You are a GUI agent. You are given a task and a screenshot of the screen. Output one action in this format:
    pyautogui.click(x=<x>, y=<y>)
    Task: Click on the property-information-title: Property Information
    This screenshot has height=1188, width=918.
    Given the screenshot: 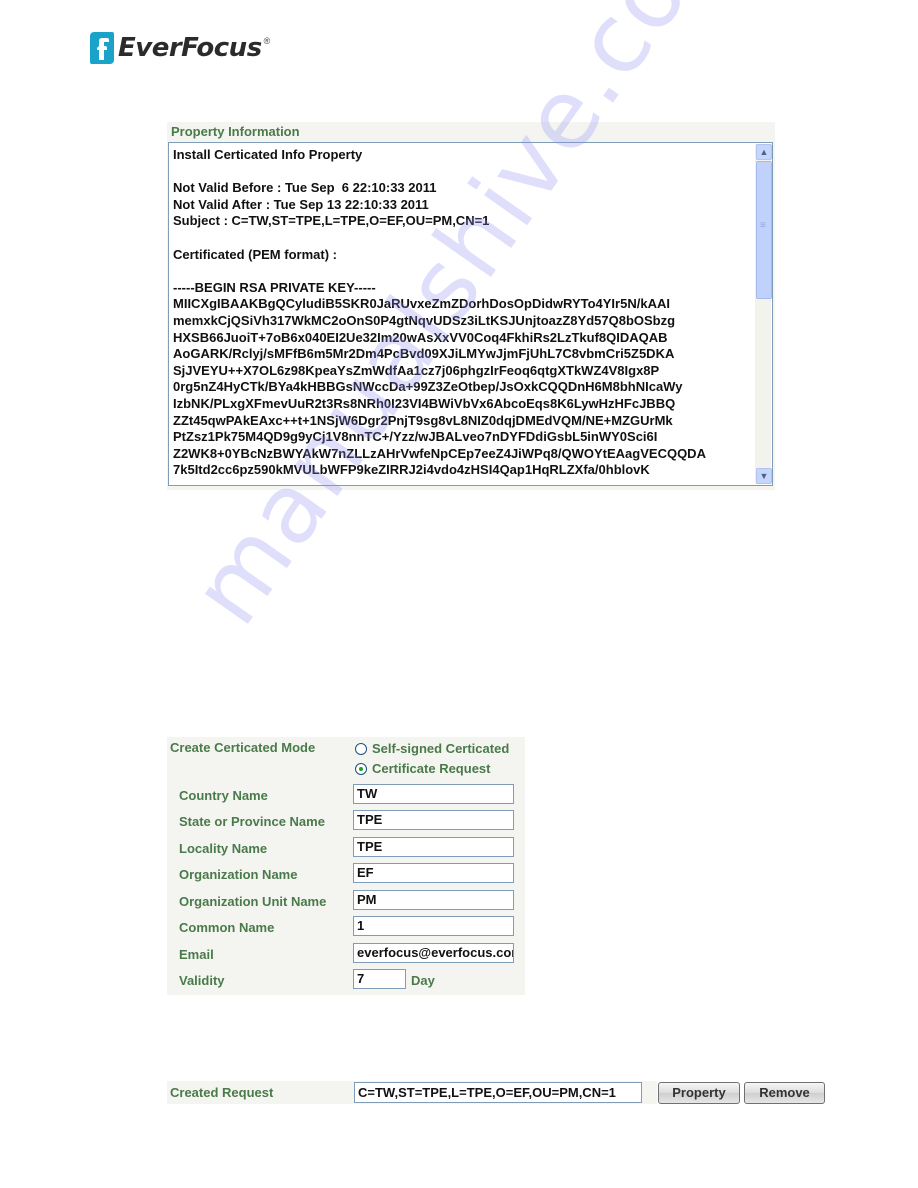 What is the action you would take?
    pyautogui.click(x=235, y=131)
    